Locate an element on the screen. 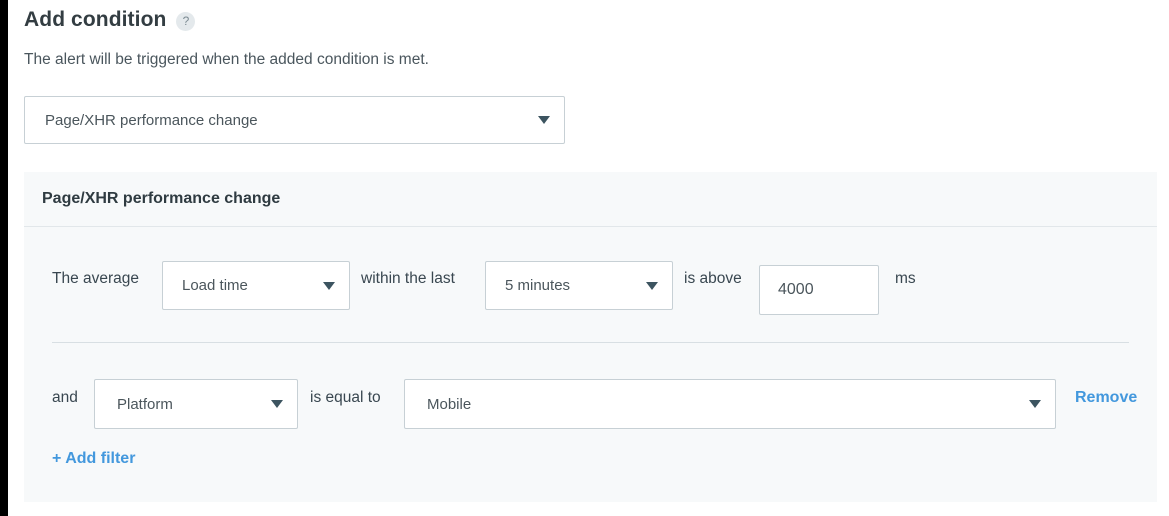 The image size is (1169, 516). average-prefix-label: The average is located at coordinates (96, 278).